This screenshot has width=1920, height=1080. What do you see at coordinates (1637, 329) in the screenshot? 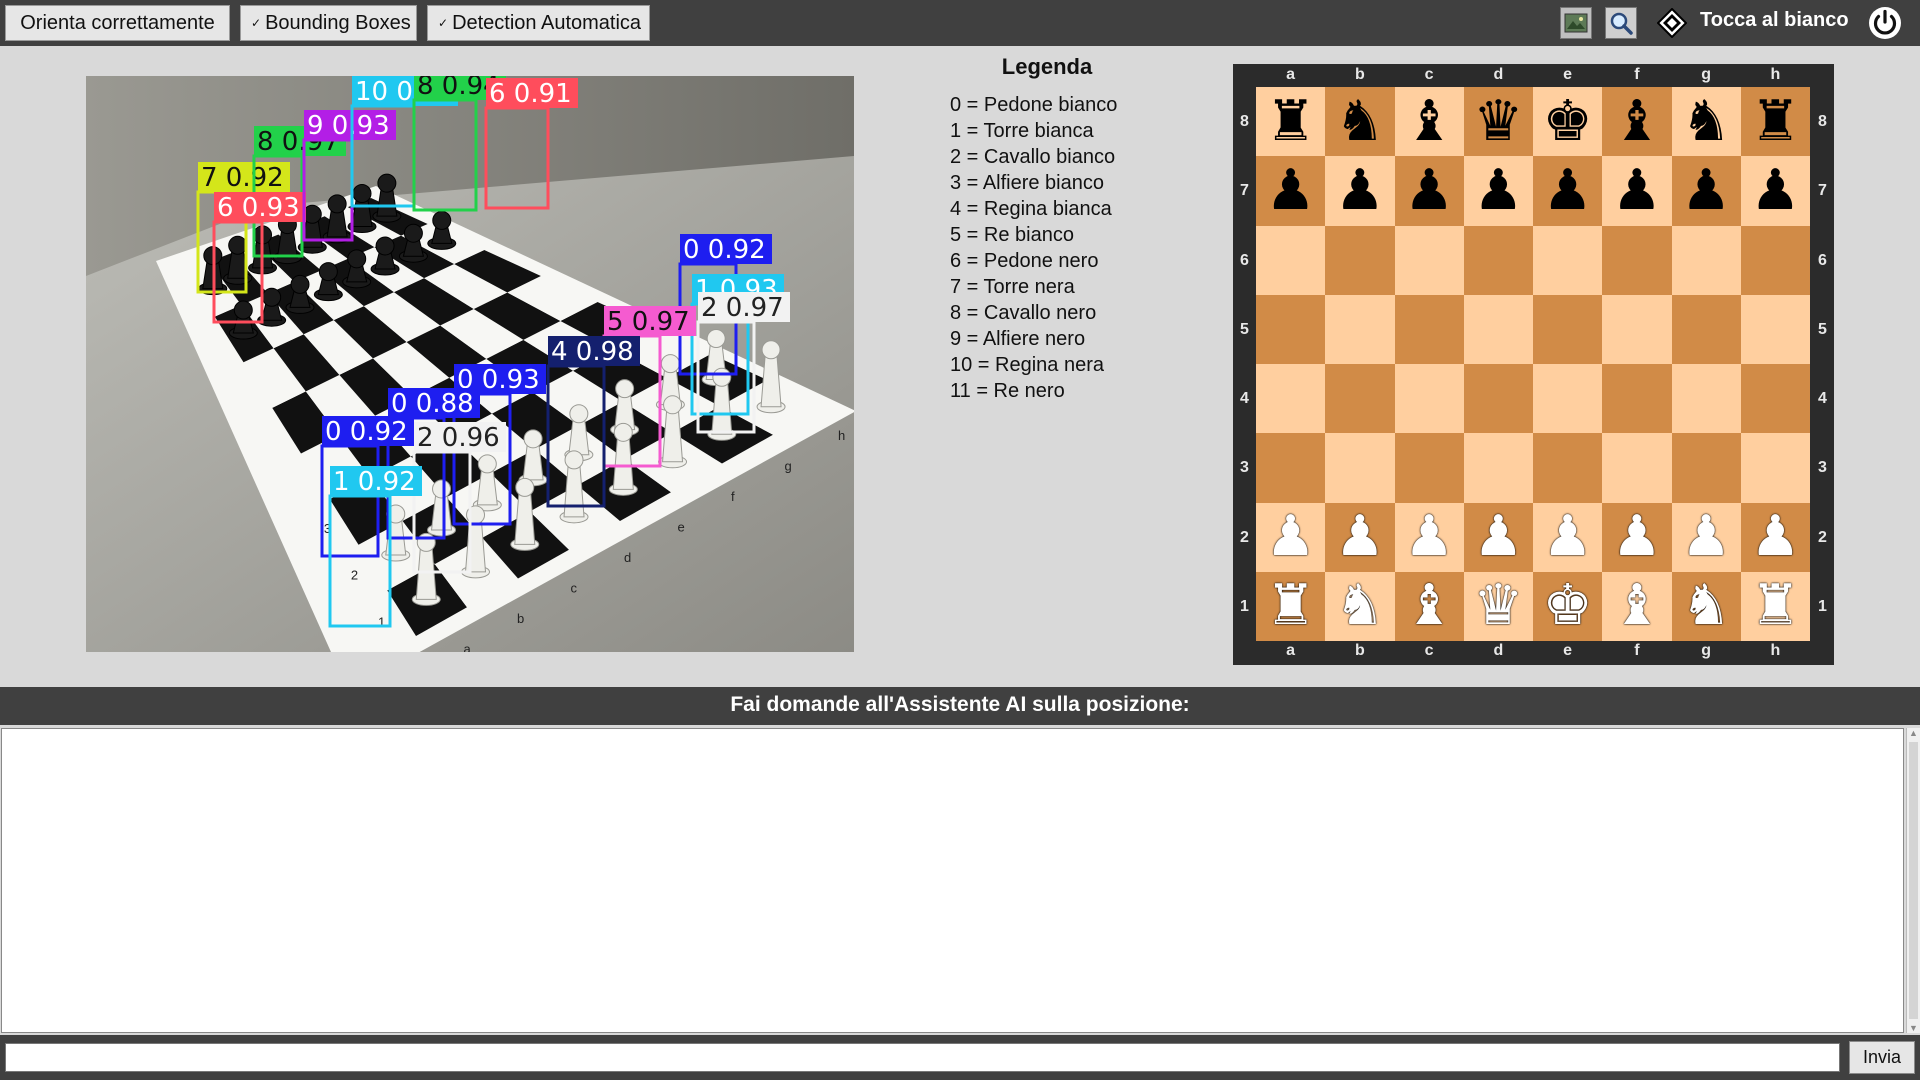
I see `square-f5` at bounding box center [1637, 329].